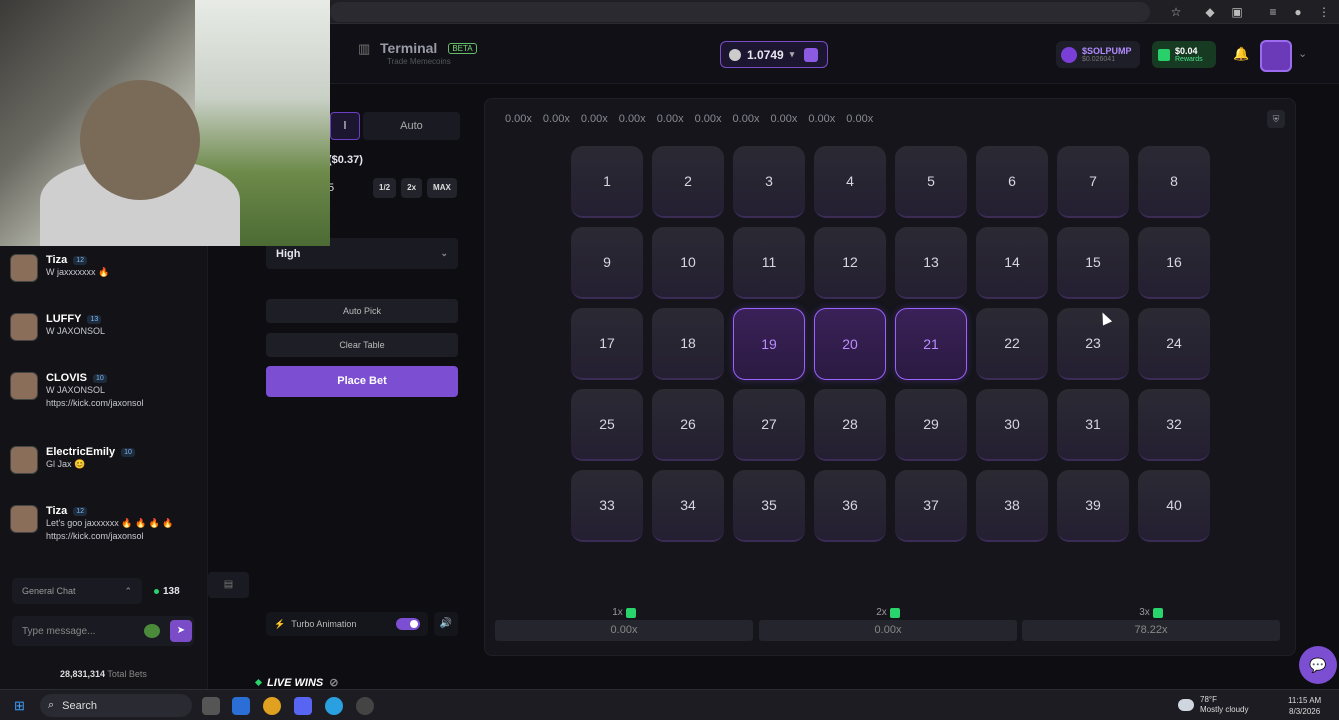 The image size is (1339, 720). What do you see at coordinates (462, 48) in the screenshot?
I see `beta-badge: BETA` at bounding box center [462, 48].